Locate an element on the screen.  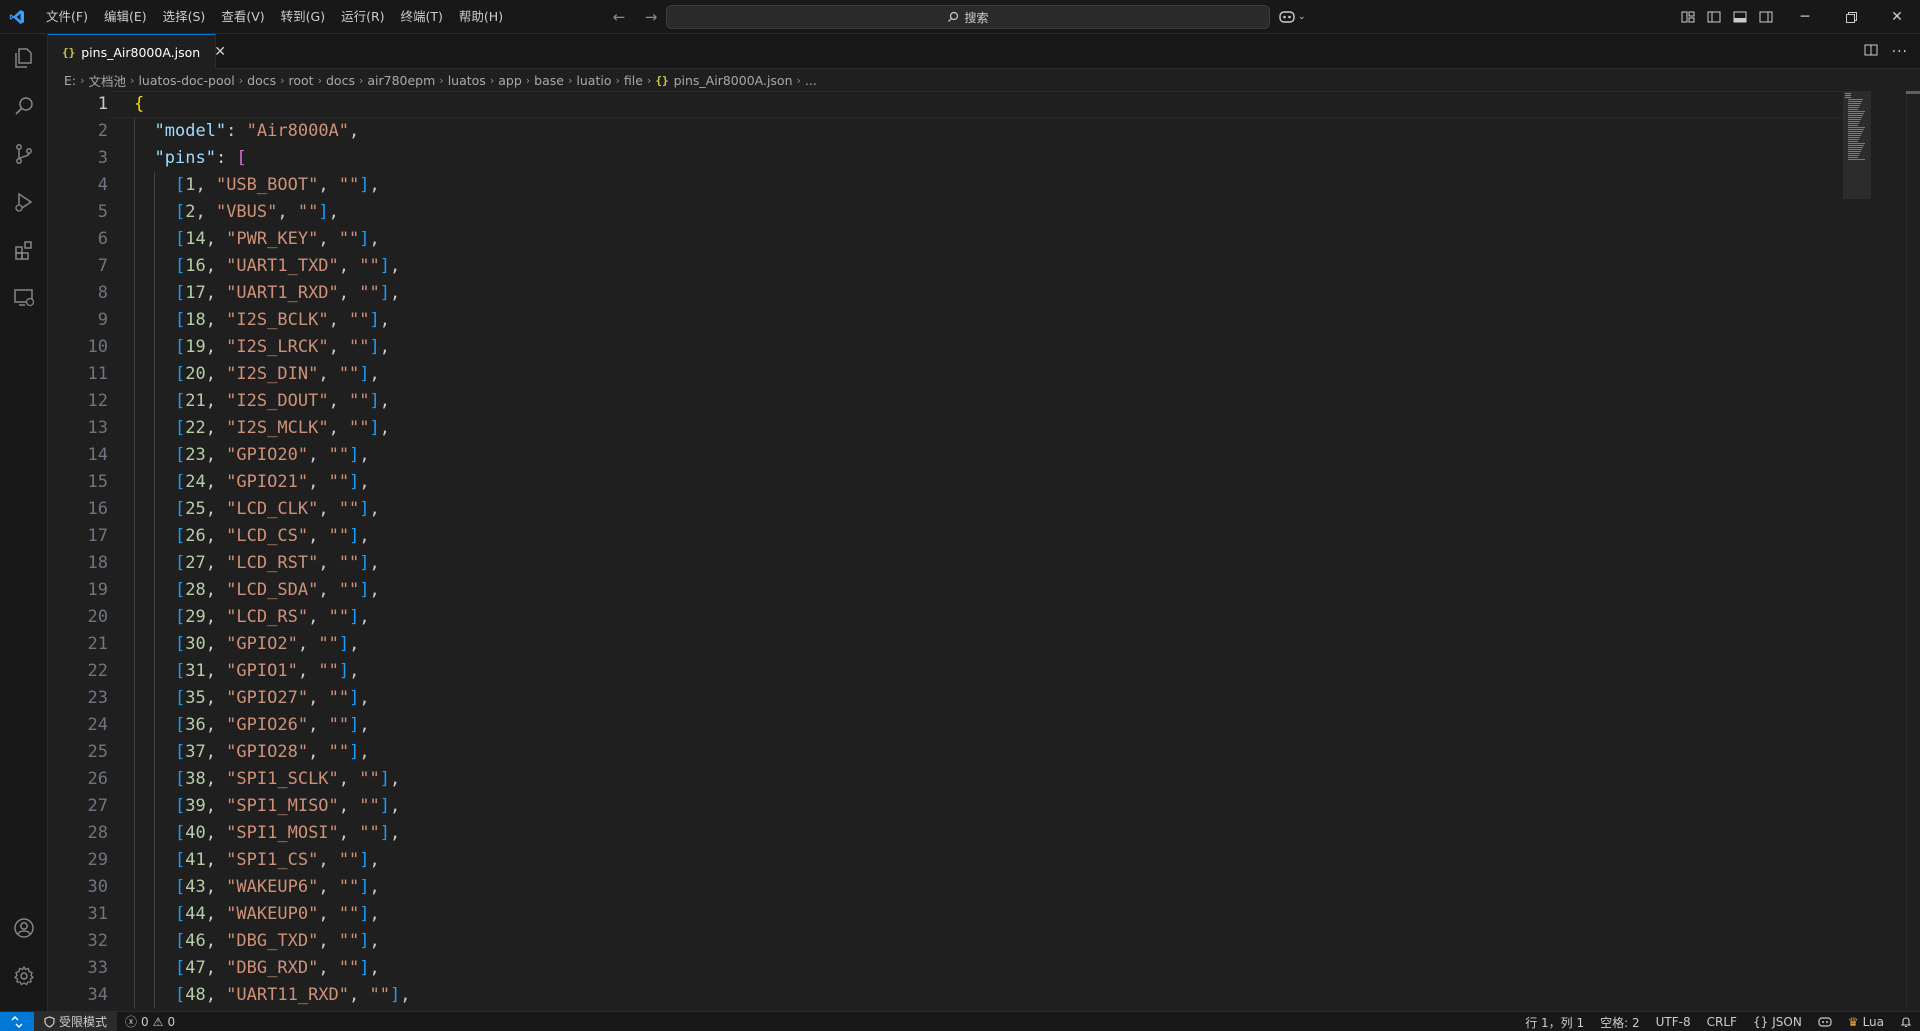
copilot-status-icon is located at coordinates (1825, 1022).